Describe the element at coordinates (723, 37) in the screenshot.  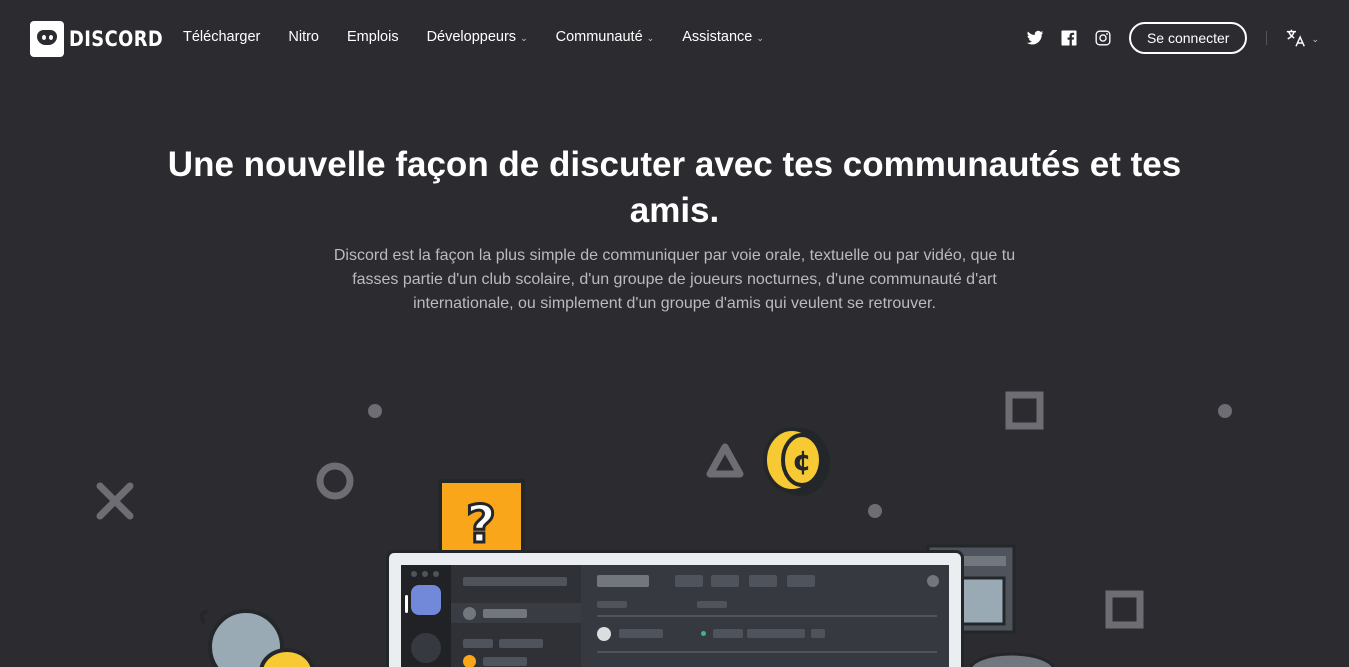
I see `nav-link-assistance: Assistance ⌄` at that location.